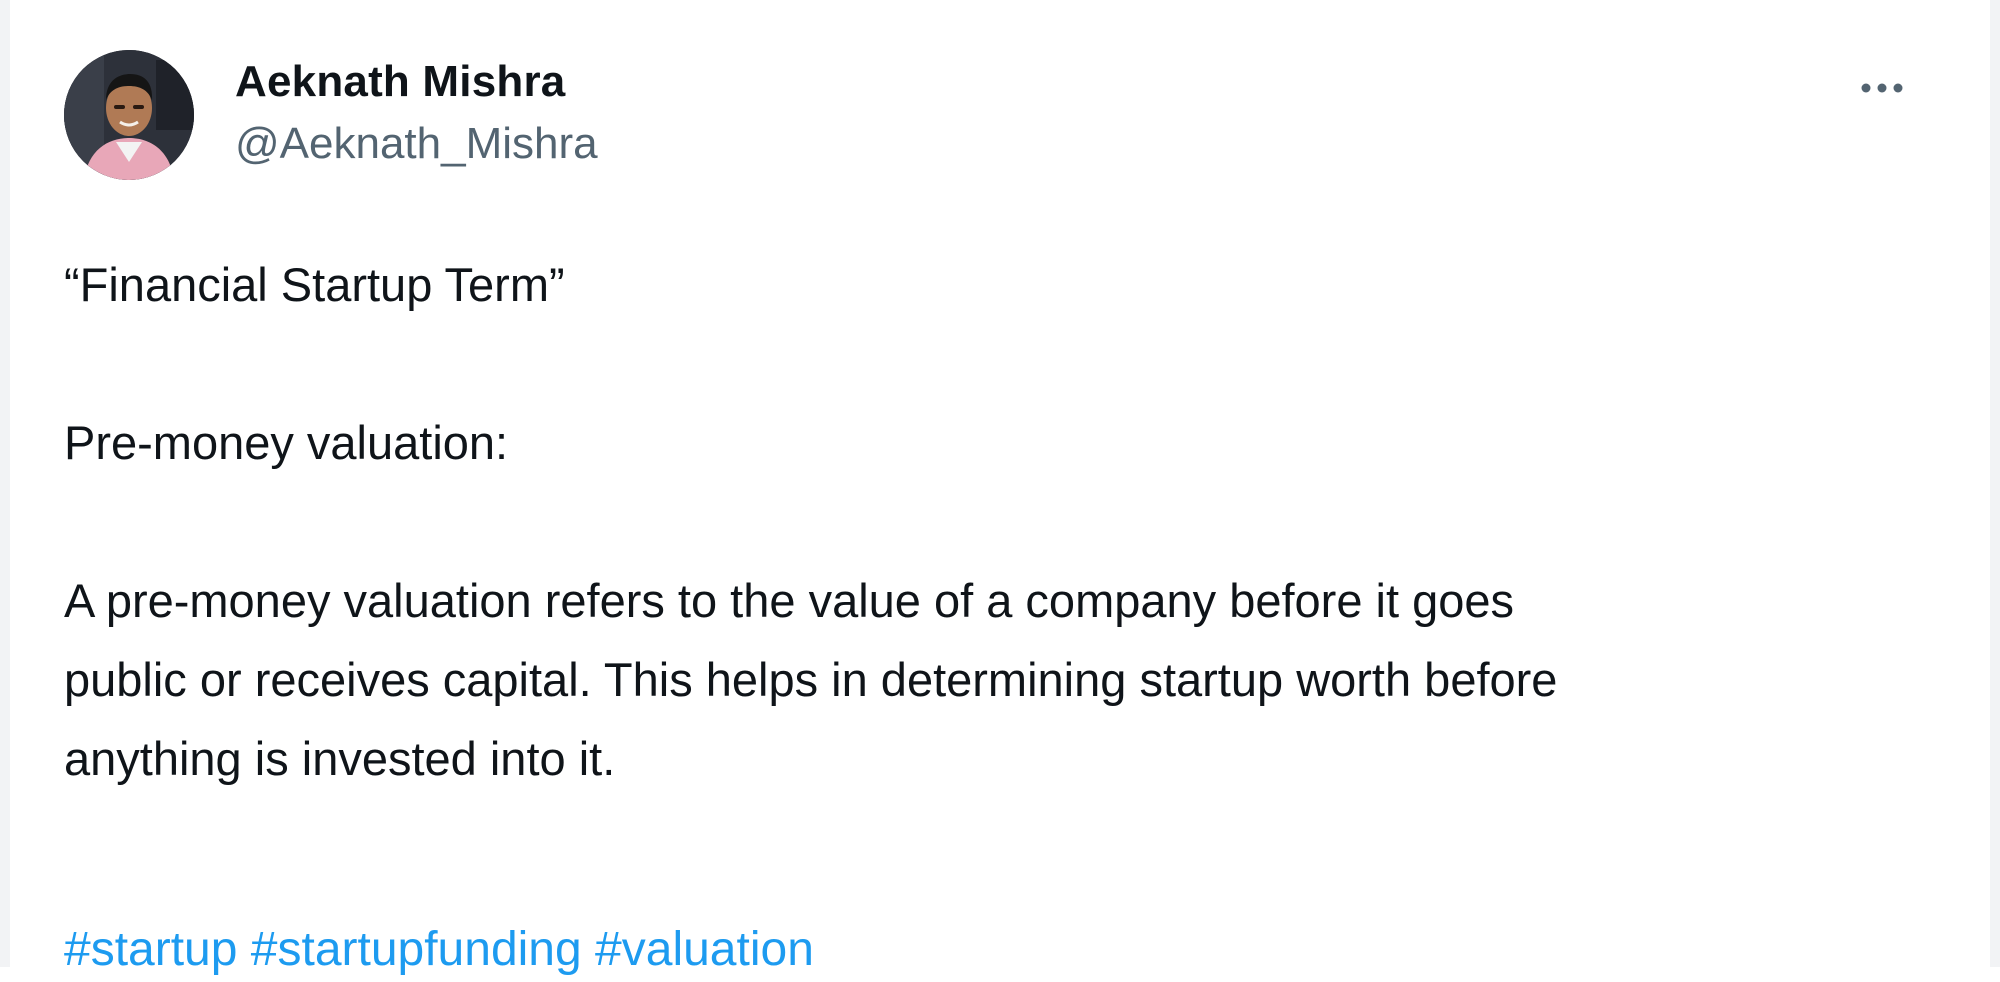  What do you see at coordinates (314, 284) in the screenshot?
I see `post-title-line: “Financial Startup Term”` at bounding box center [314, 284].